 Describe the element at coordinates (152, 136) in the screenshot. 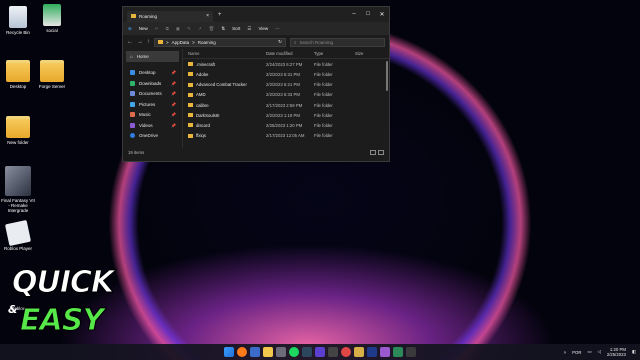

I see `sidebar-item-onedrive: OneDrive` at that location.